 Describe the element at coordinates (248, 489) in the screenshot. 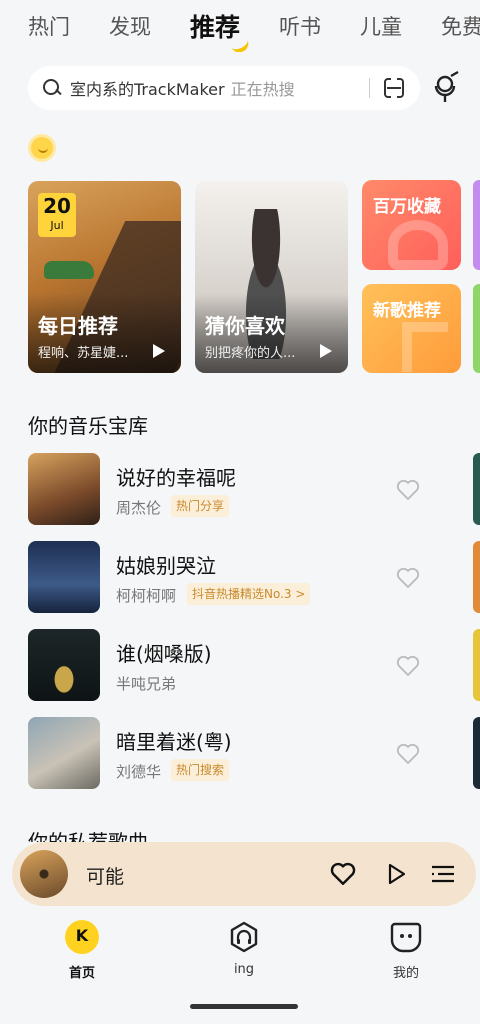

I see `song-row: 说好的幸福呢 周杰伦 热门分享` at that location.